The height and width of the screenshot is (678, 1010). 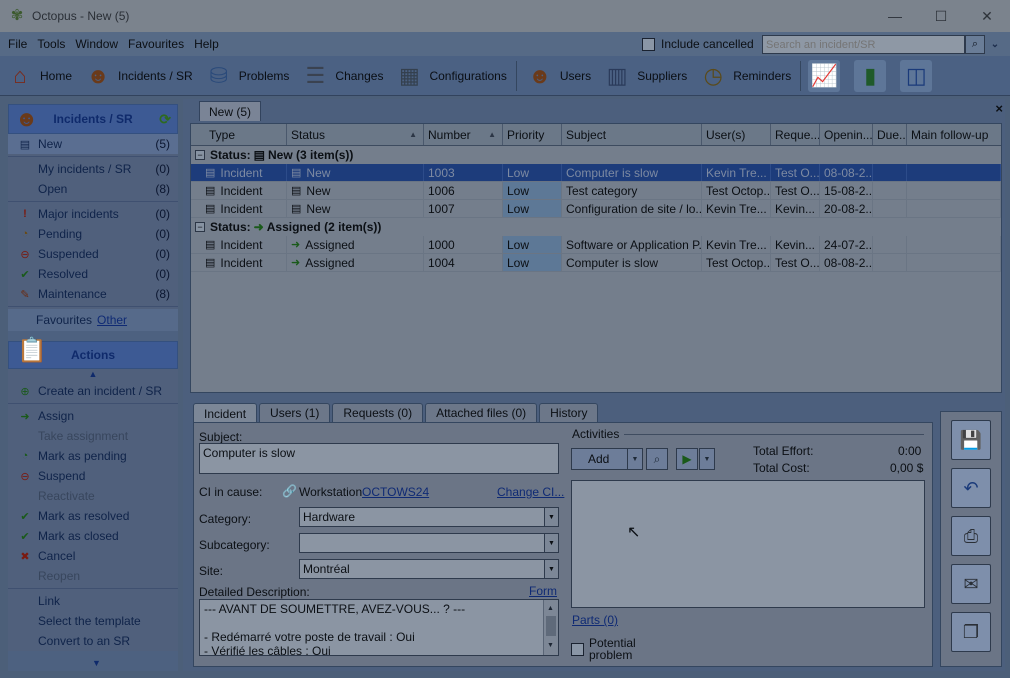 I want to click on search-input, so click(x=863, y=44).